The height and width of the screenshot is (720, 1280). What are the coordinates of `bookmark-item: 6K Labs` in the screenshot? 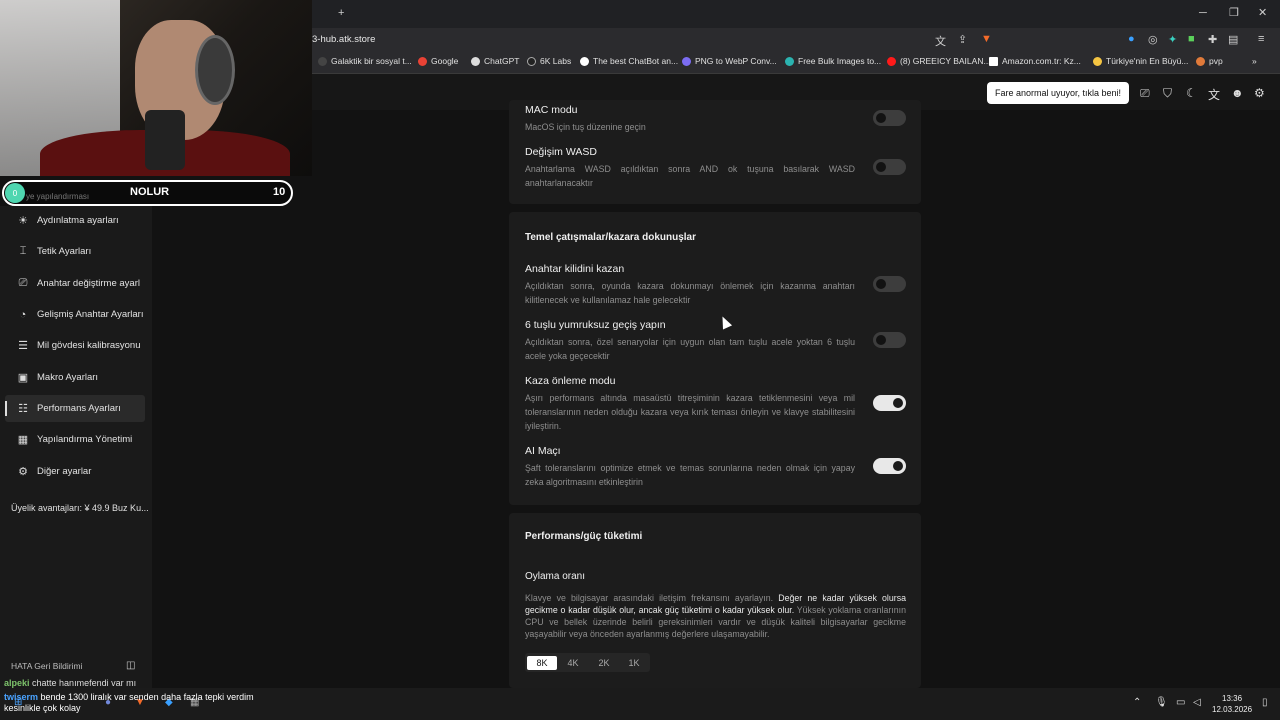 It's located at (549, 61).